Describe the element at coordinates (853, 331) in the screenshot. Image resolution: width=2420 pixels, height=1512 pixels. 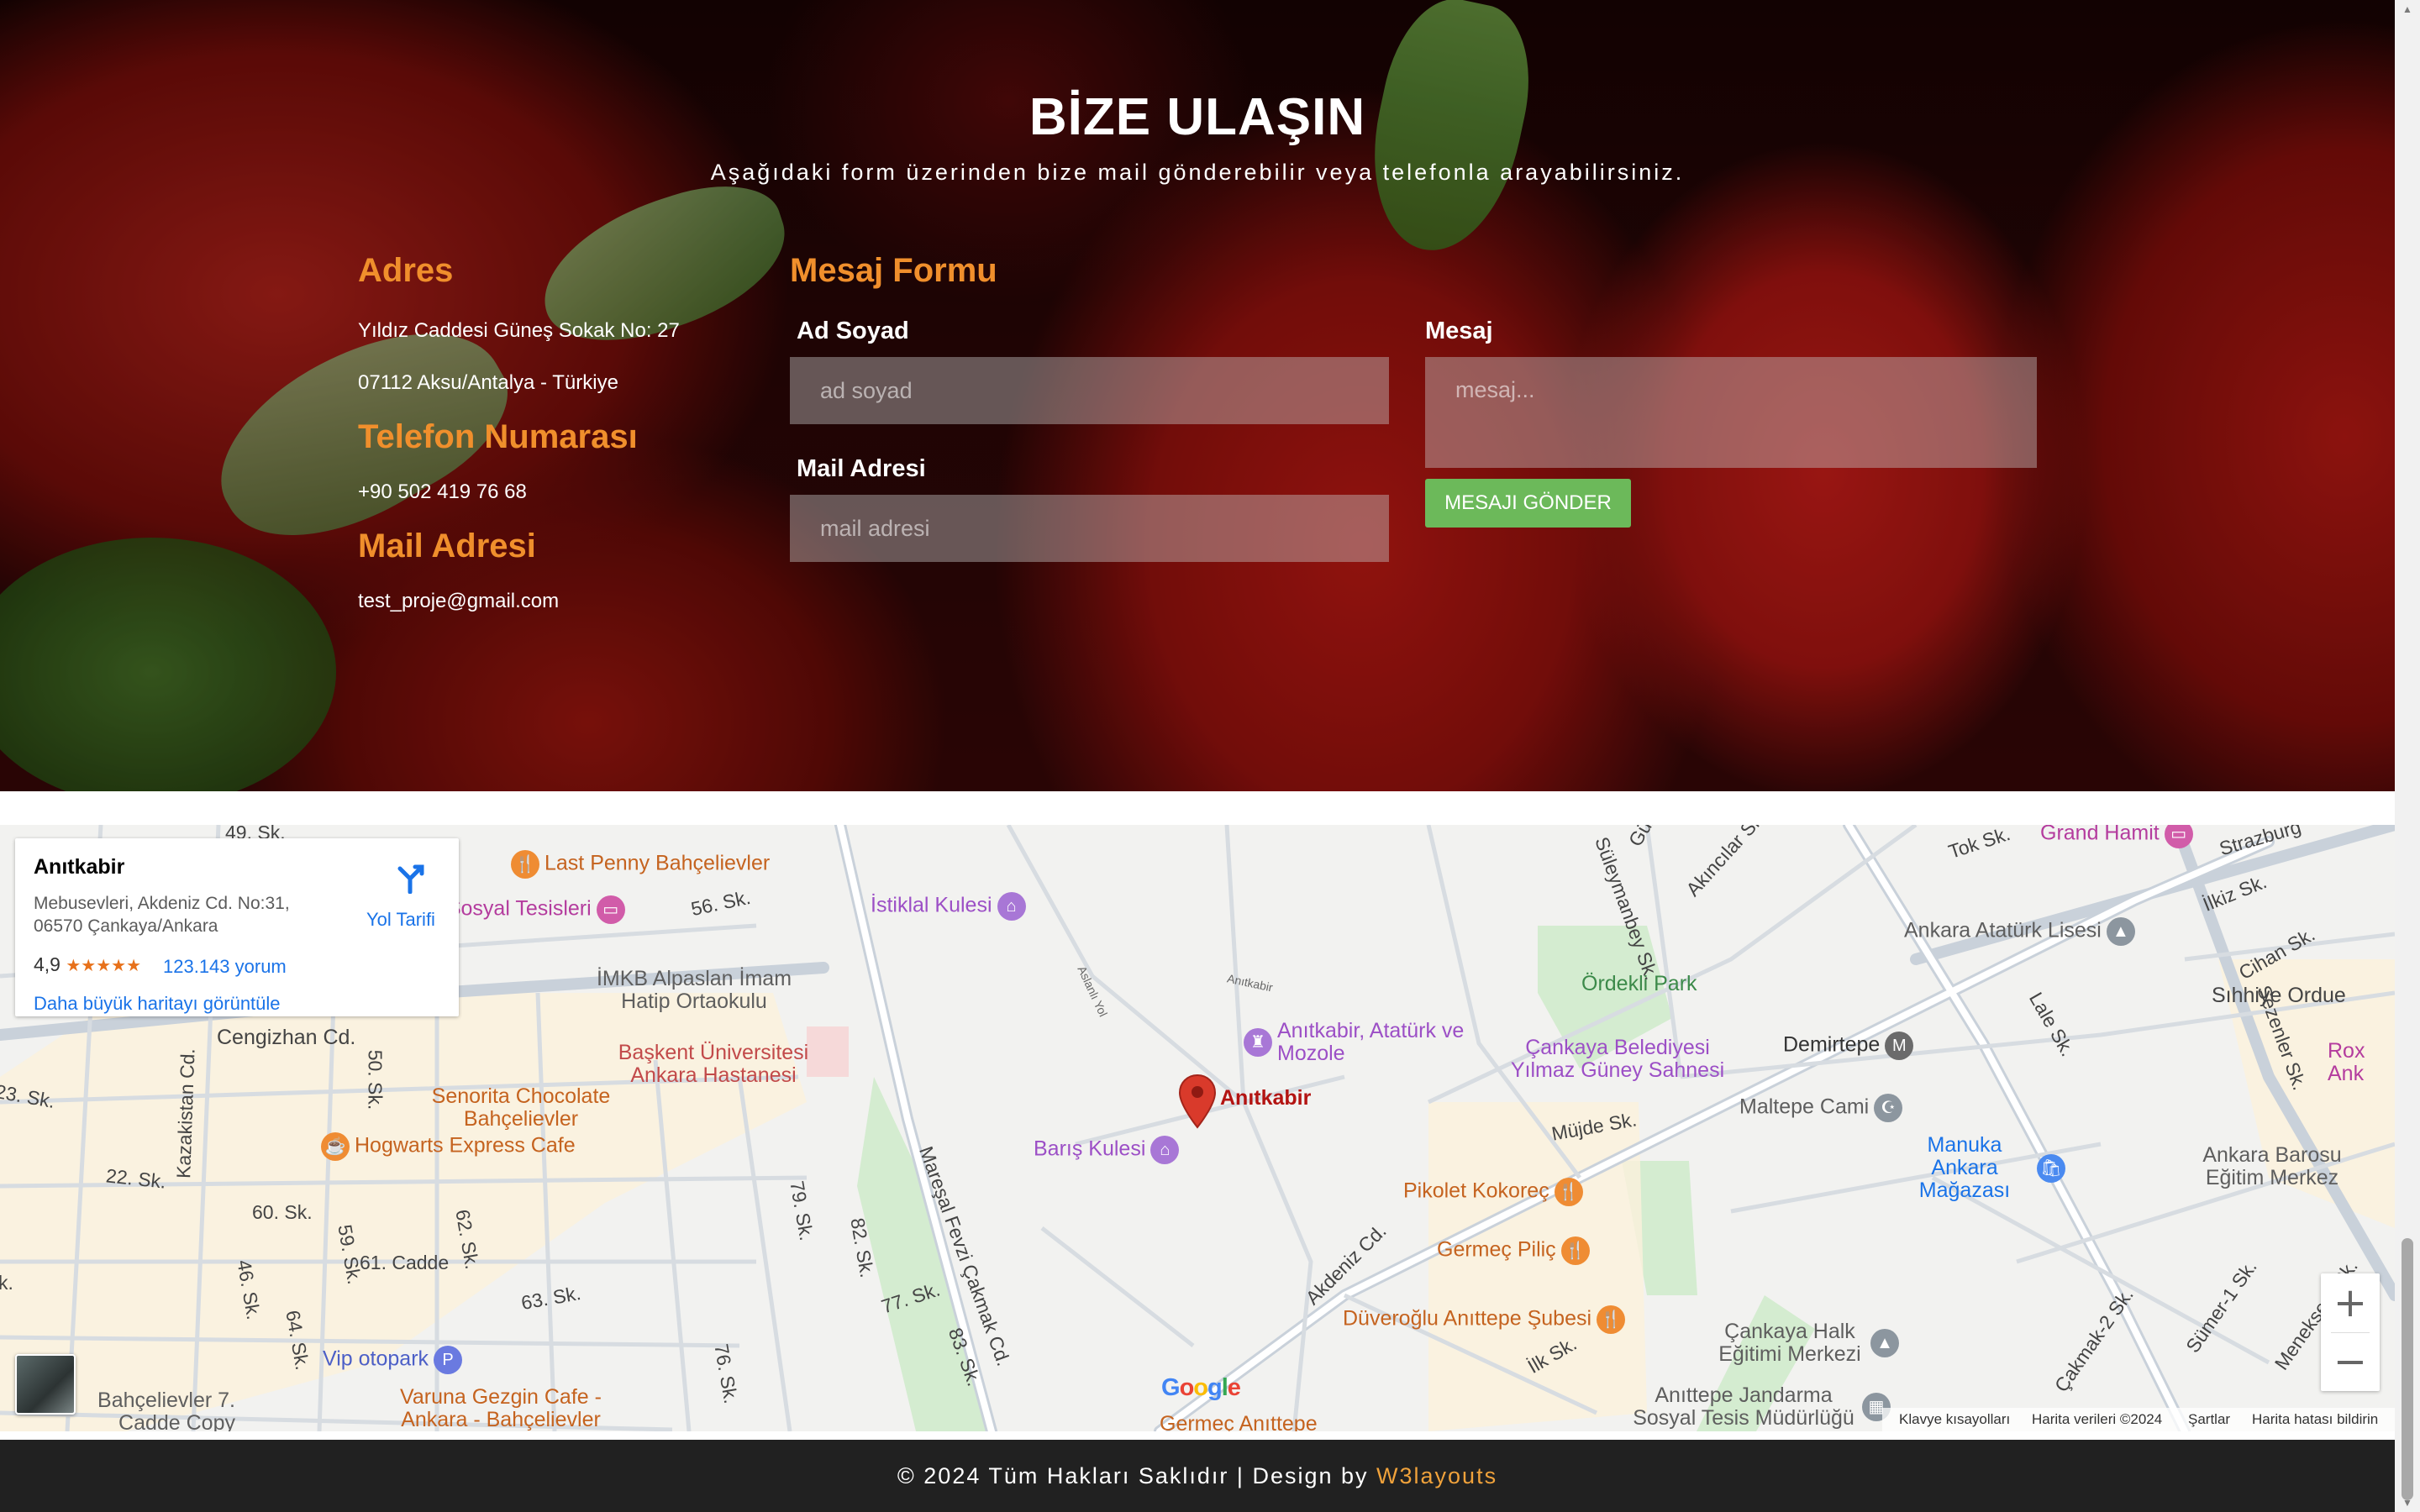
I see `name-label: Ad Soyad` at that location.